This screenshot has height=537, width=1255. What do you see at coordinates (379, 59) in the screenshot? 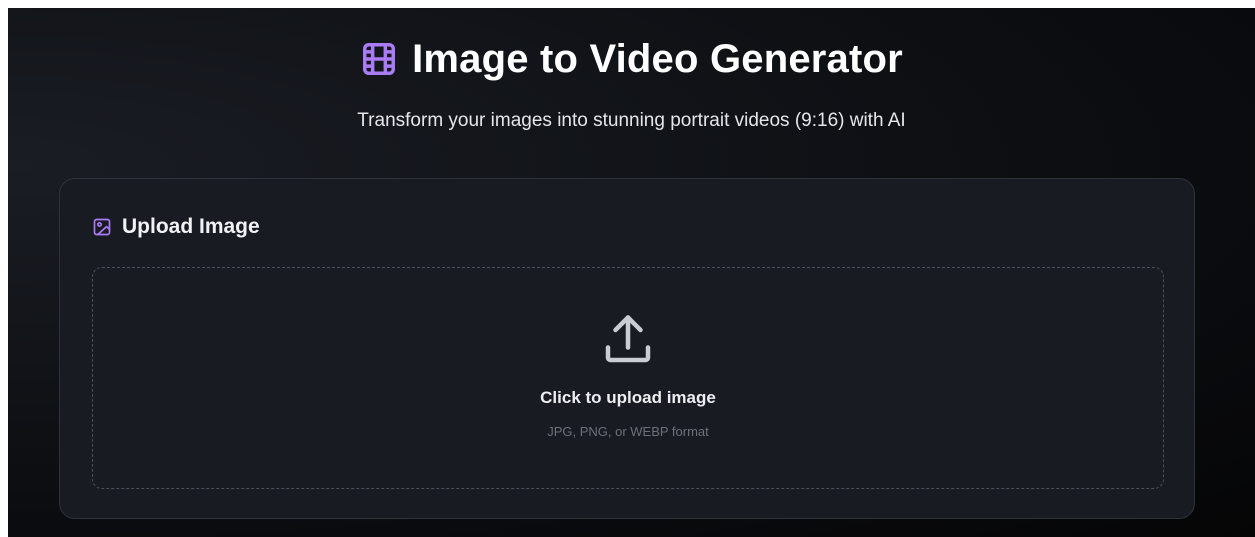
I see `film-icon` at bounding box center [379, 59].